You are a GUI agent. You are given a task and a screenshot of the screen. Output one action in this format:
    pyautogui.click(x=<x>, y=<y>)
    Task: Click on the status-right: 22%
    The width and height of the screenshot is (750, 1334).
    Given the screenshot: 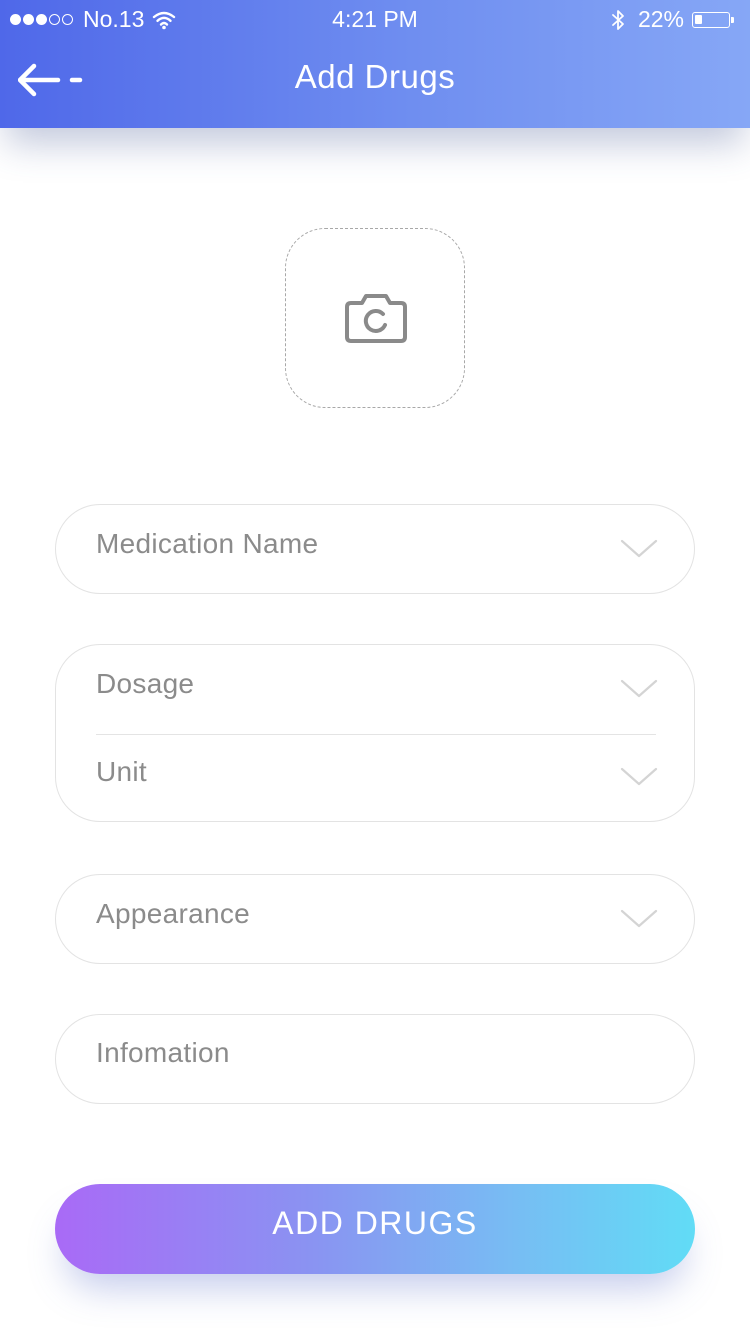 What is the action you would take?
    pyautogui.click(x=673, y=19)
    